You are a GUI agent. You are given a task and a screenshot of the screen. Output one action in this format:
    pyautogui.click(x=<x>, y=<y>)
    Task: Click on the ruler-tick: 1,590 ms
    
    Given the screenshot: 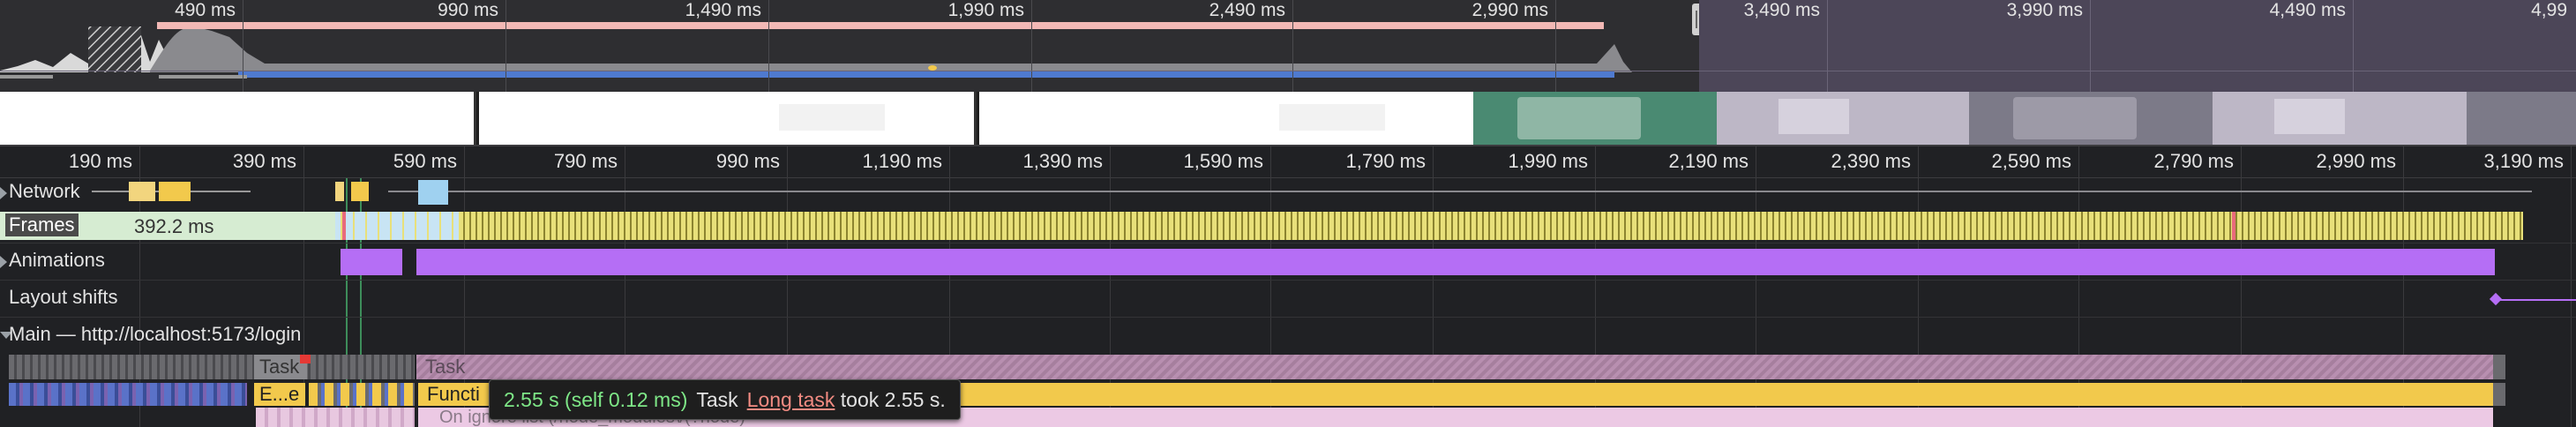 What is the action you would take?
    pyautogui.click(x=1223, y=161)
    